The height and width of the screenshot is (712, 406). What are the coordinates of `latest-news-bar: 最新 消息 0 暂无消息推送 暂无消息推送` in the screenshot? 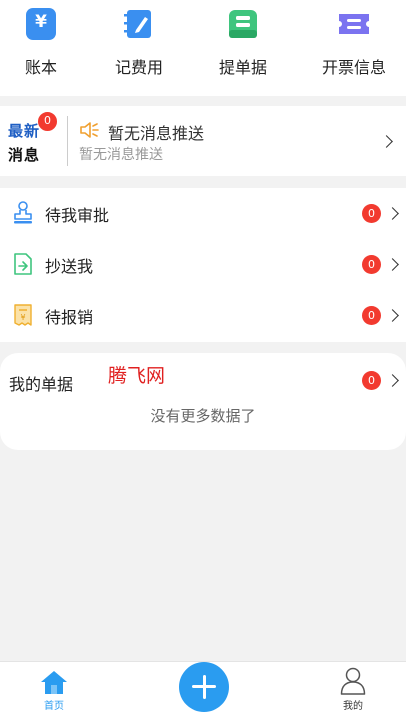 It's located at (203, 141).